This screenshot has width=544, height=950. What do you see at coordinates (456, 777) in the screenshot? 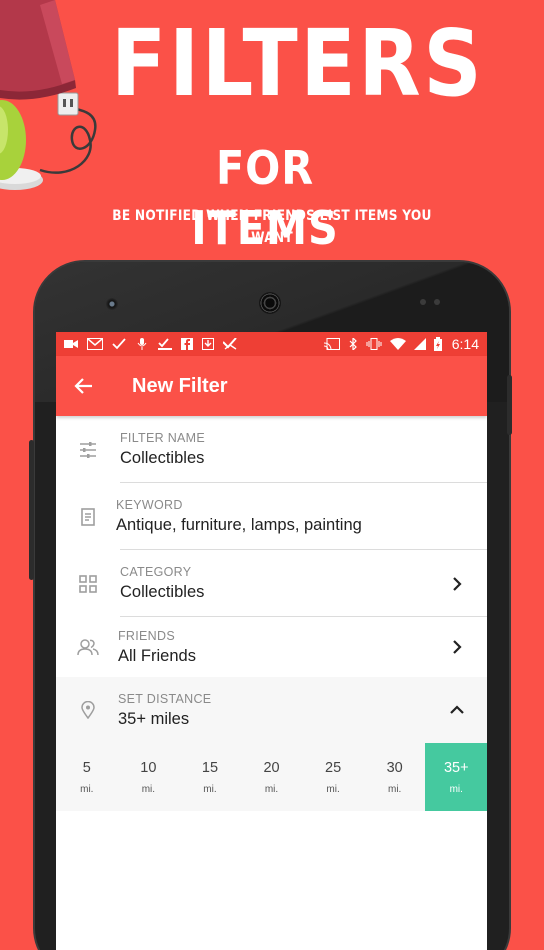
I see `distance-option: 35+ mi.` at bounding box center [456, 777].